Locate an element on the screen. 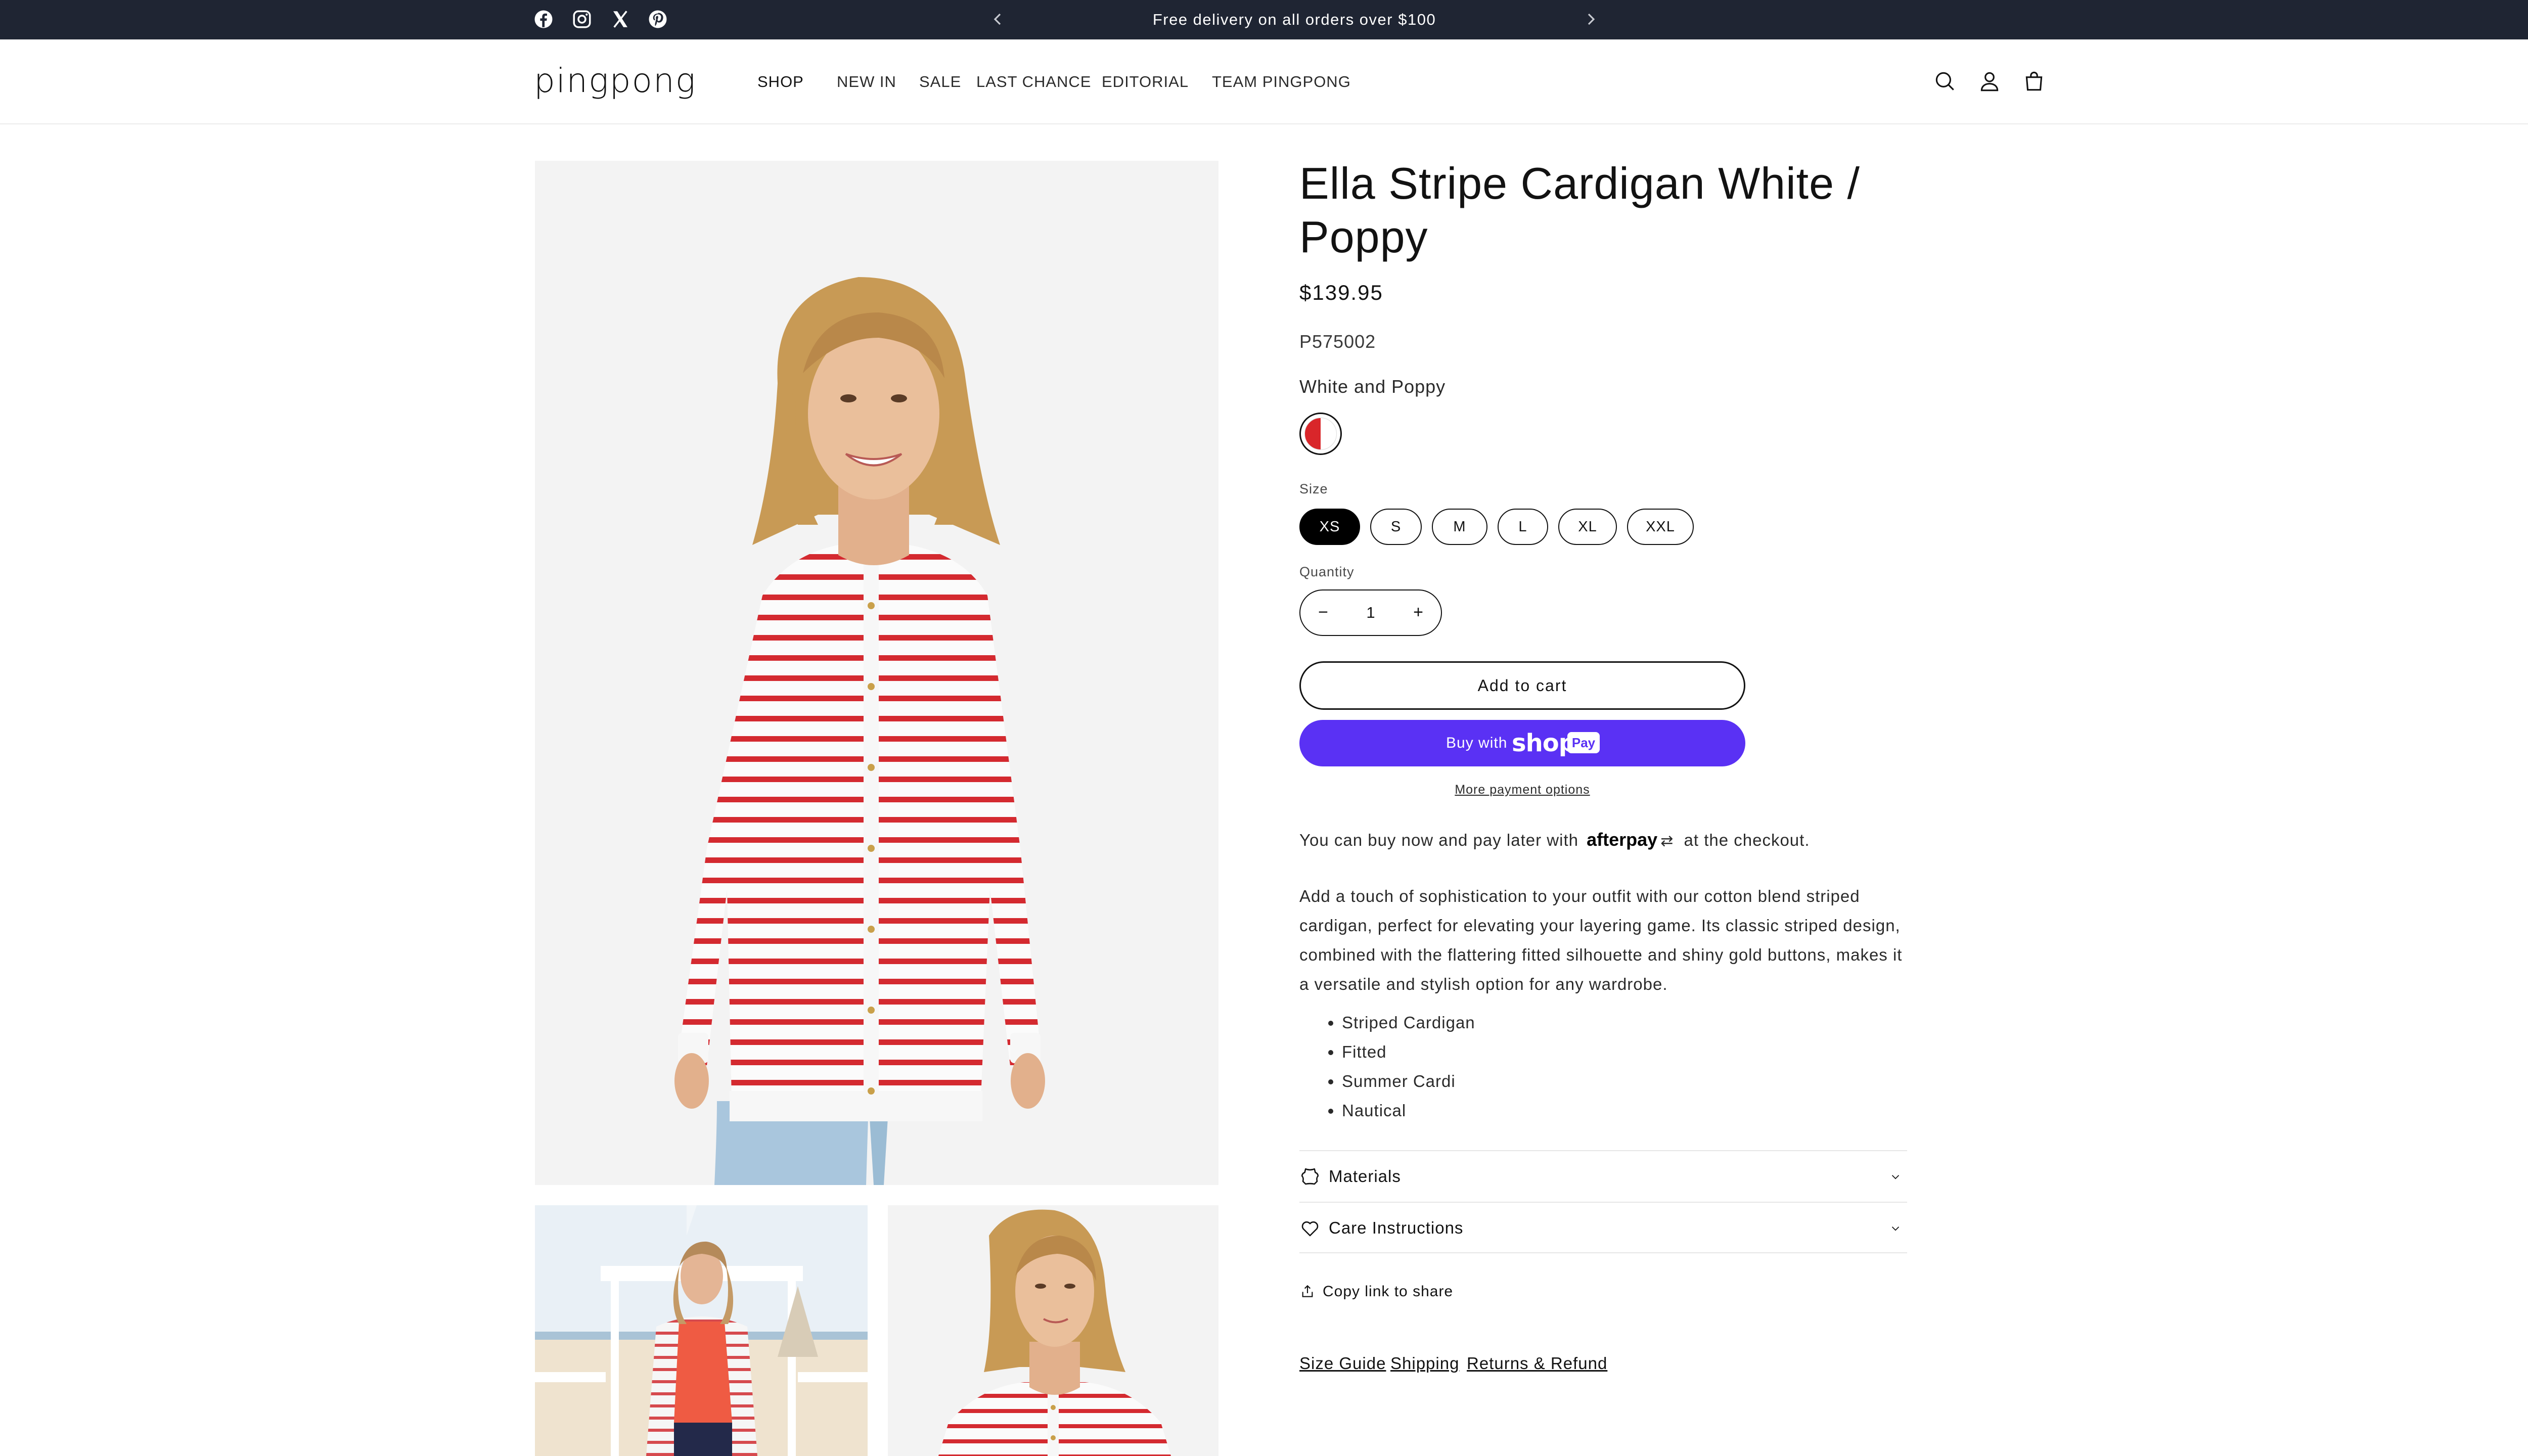 This screenshot has width=2528, height=1456. shop-pay-buy-label: Buy with is located at coordinates (1477, 743).